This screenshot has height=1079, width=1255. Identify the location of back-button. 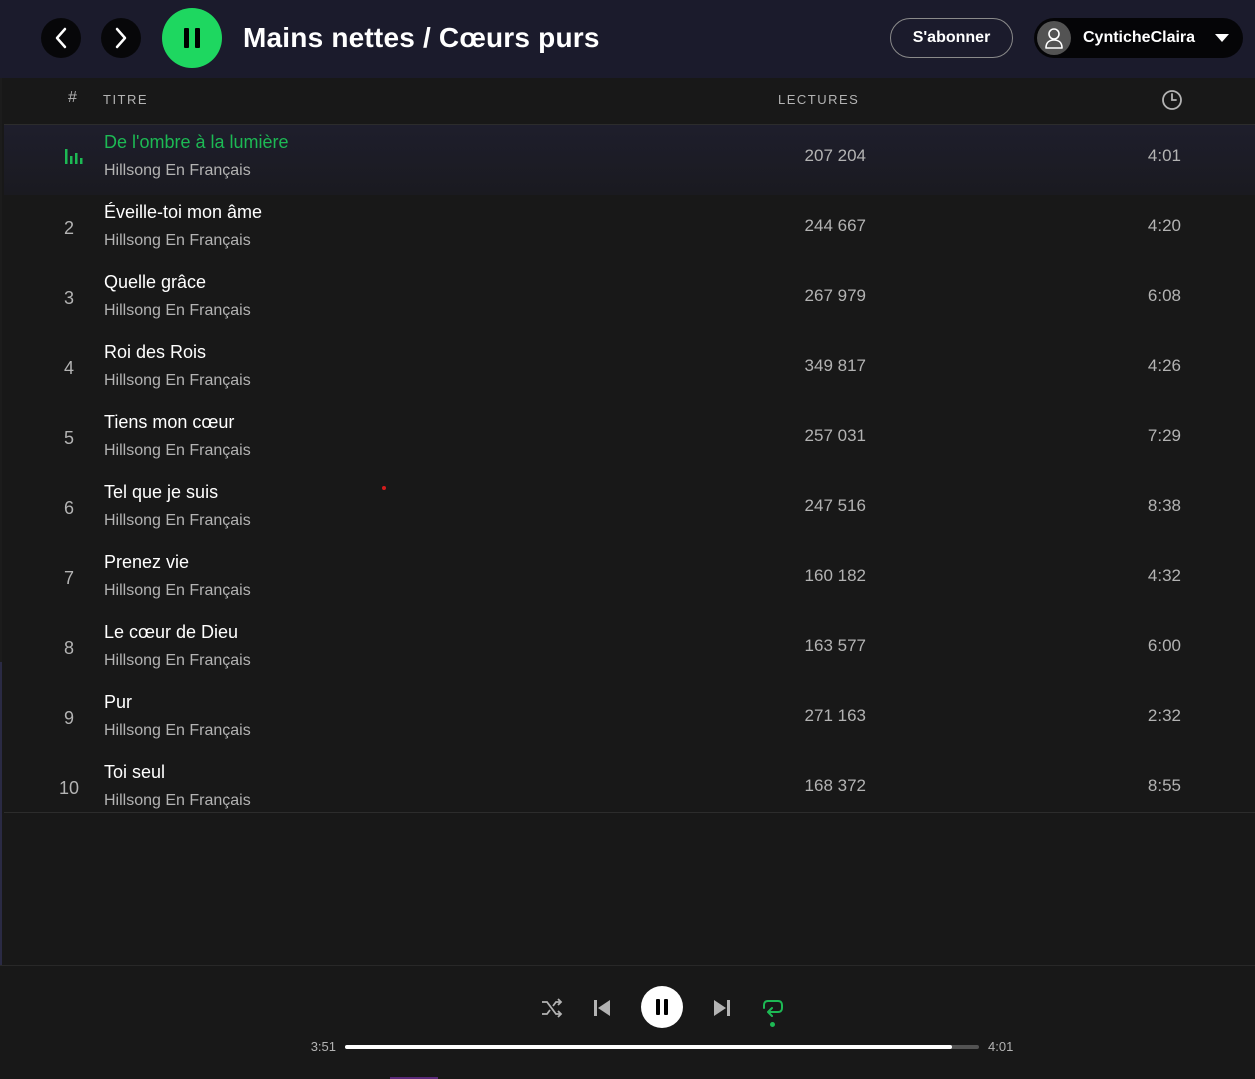
(61, 38).